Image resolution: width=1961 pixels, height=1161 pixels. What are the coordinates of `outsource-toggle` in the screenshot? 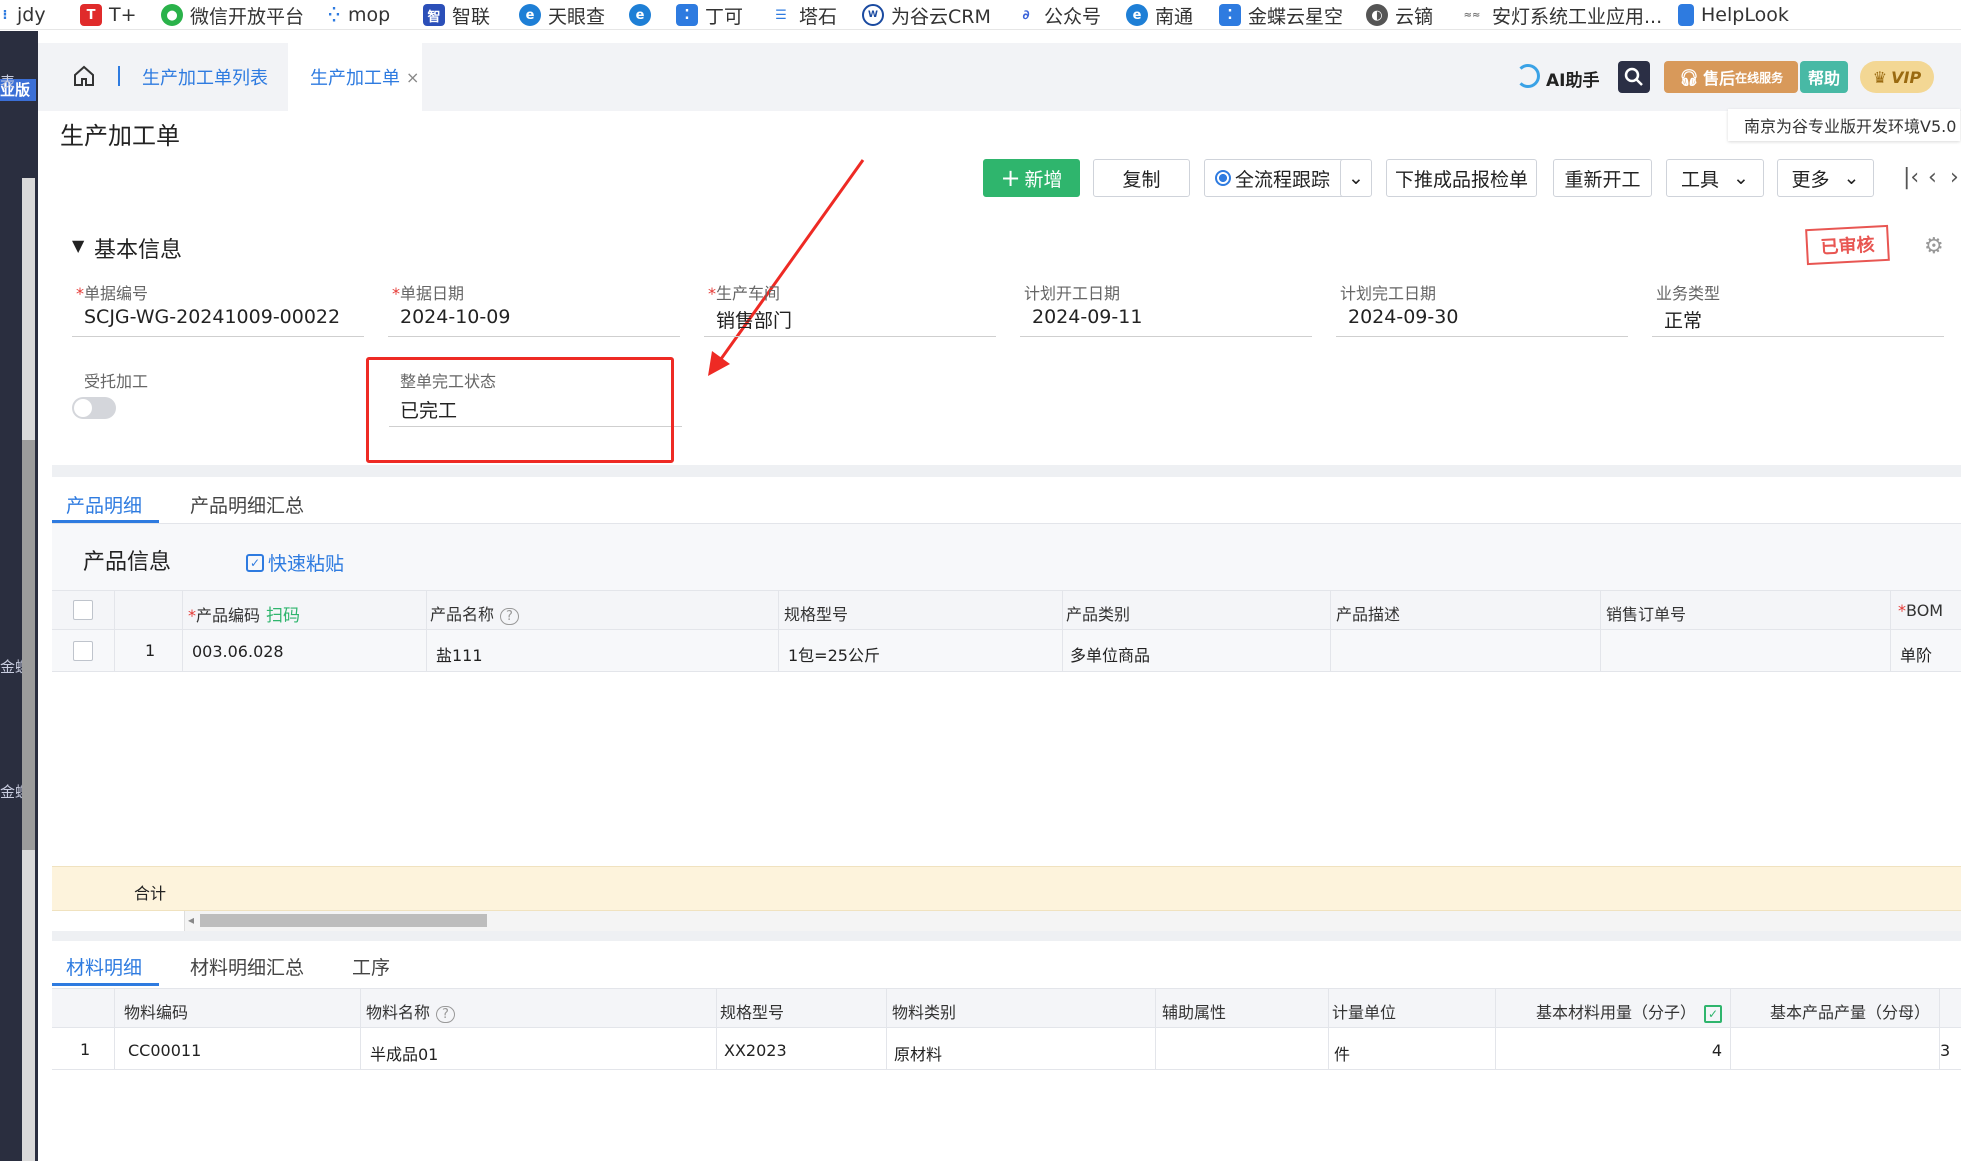 It's located at (94, 408).